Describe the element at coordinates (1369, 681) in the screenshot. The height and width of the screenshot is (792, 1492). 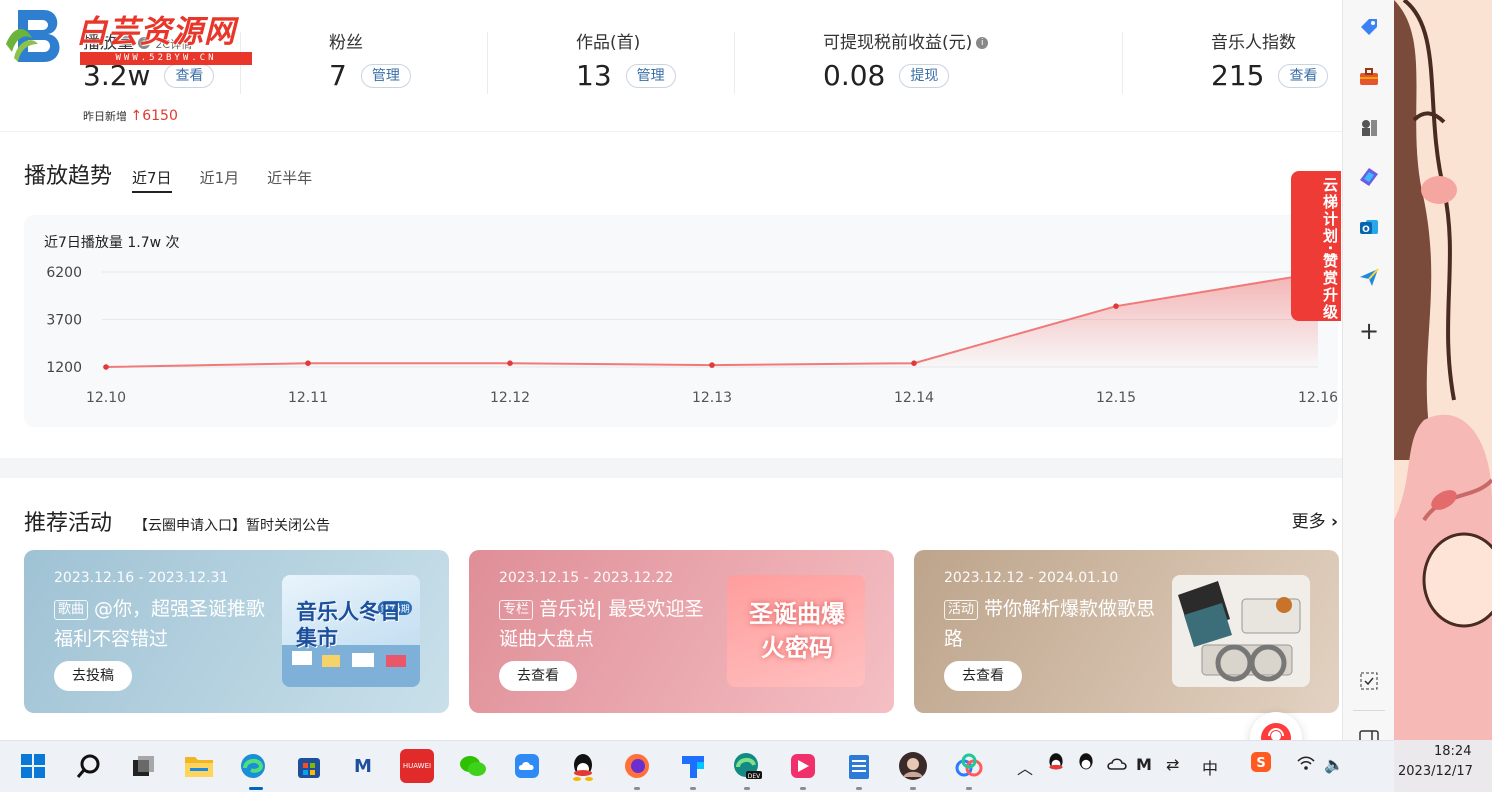
I see `screenshot-icon` at that location.